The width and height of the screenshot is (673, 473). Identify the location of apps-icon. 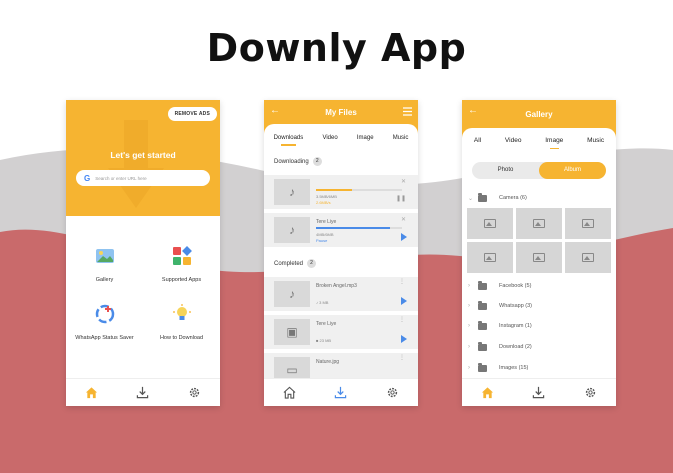
(182, 255).